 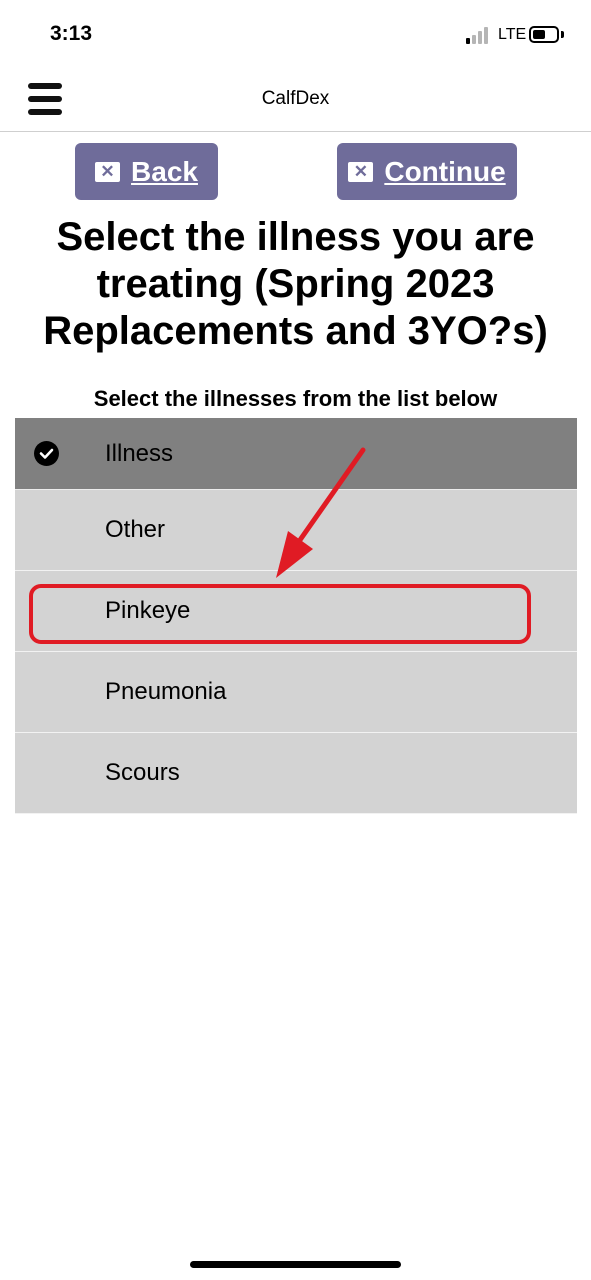 What do you see at coordinates (296, 611) in the screenshot?
I see `list-item-pinkeye: Pinkeye` at bounding box center [296, 611].